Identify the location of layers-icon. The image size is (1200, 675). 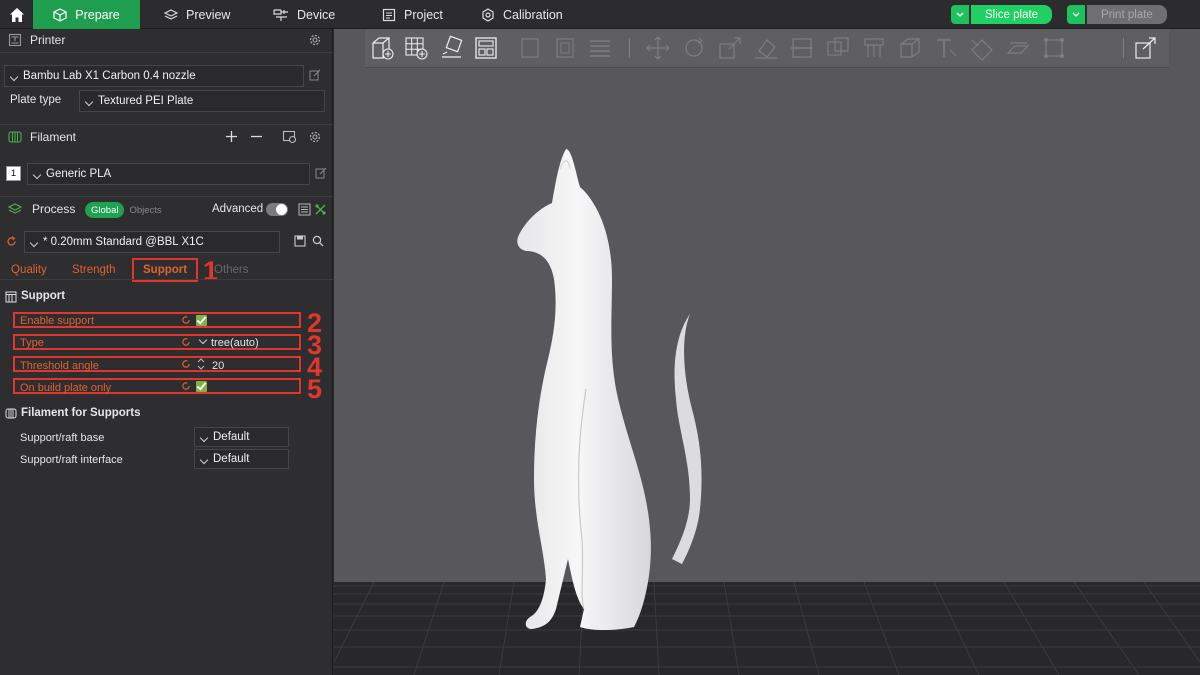
(171, 14).